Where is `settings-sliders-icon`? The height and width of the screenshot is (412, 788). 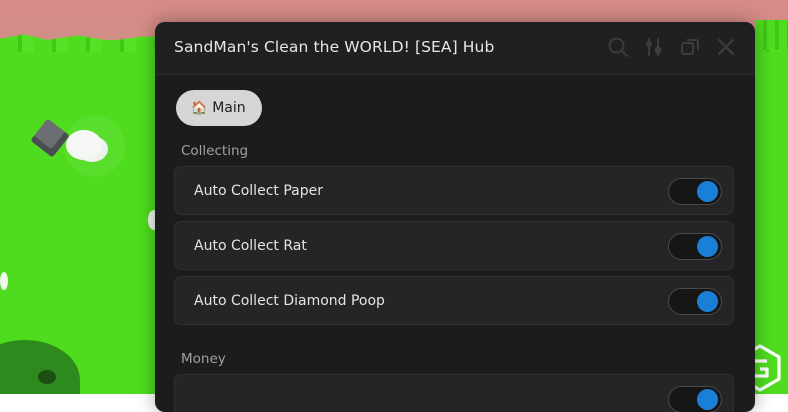 settings-sliders-icon is located at coordinates (654, 47).